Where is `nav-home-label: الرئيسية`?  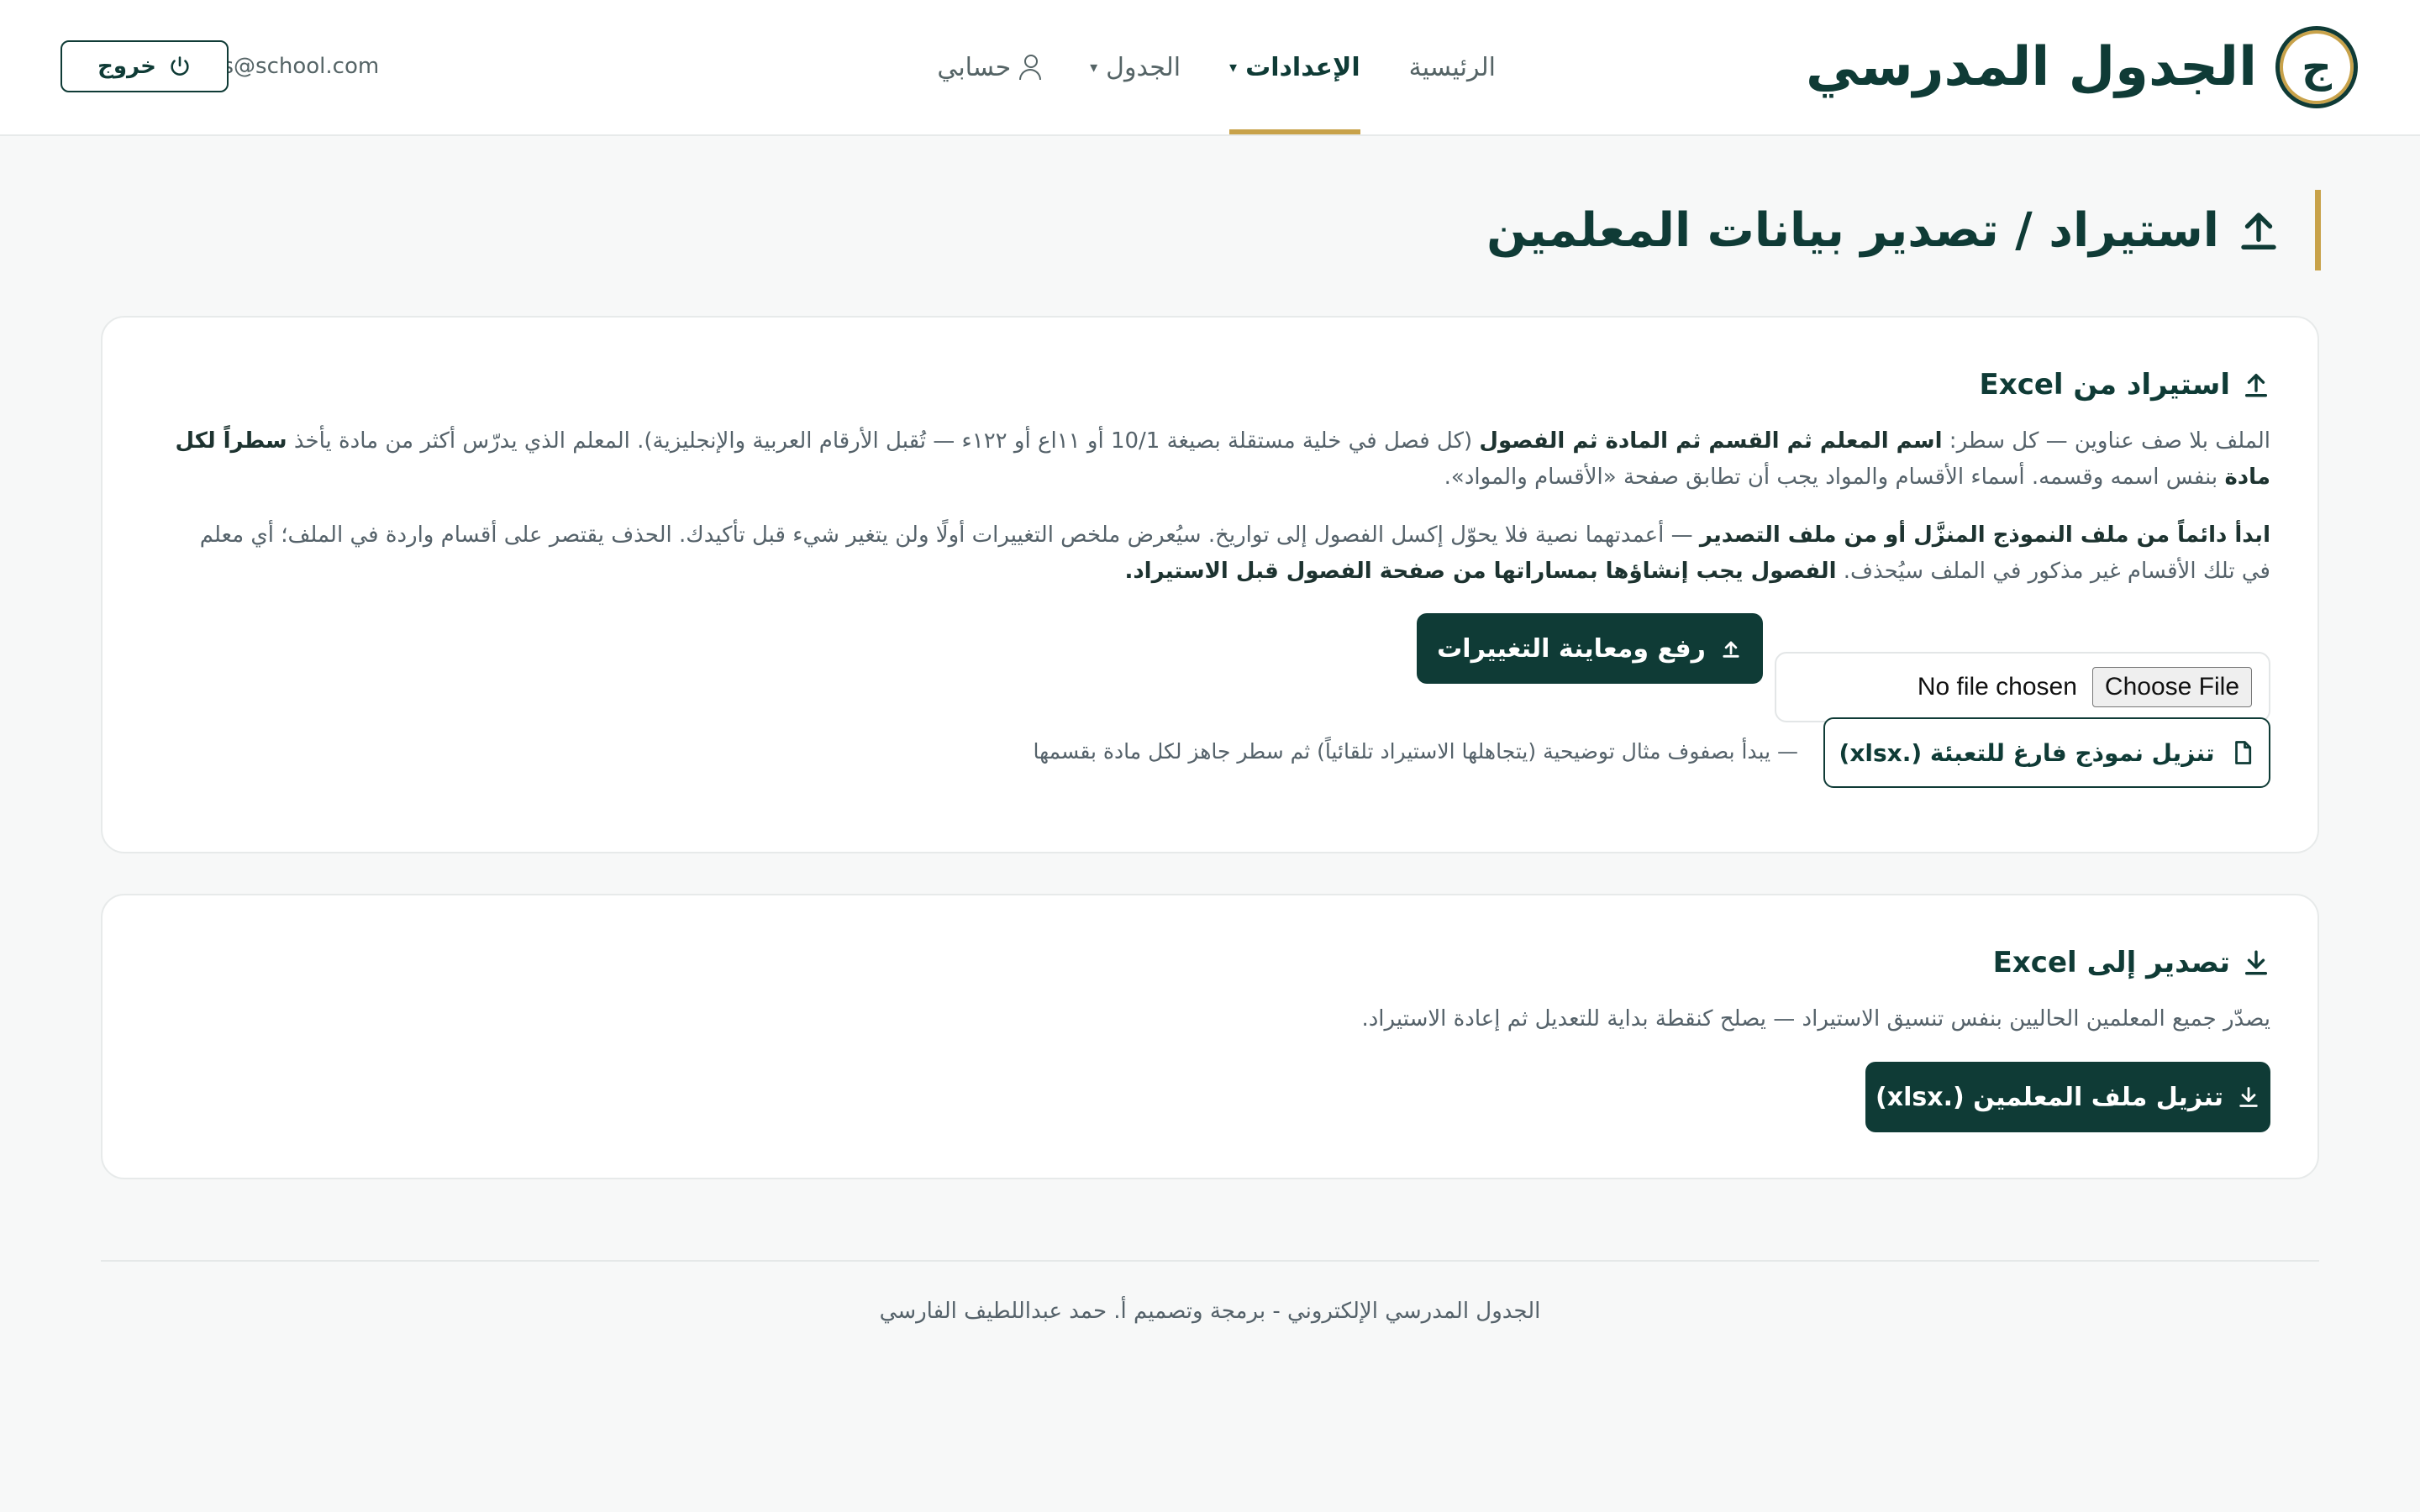 nav-home-label: الرئيسية is located at coordinates (1452, 67).